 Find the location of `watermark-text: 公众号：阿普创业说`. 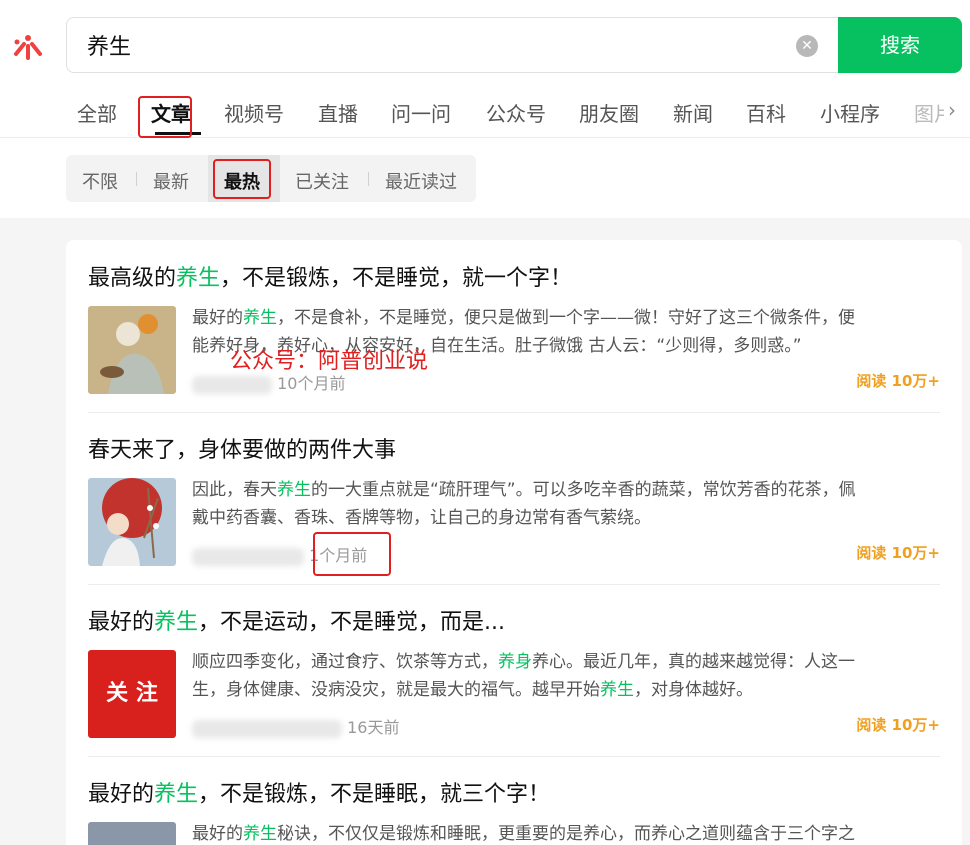

watermark-text: 公众号：阿普创业说 is located at coordinates (329, 361).